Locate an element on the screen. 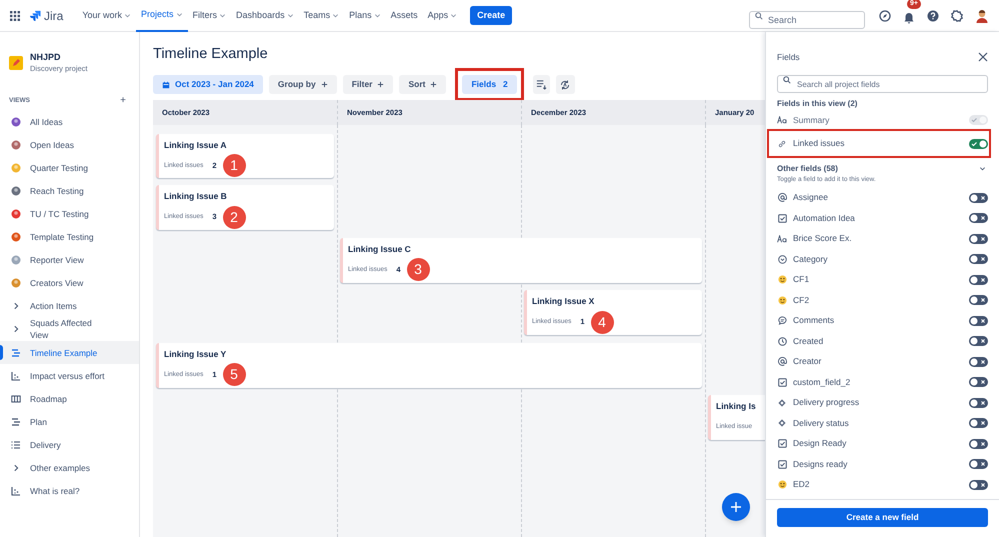 This screenshot has height=537, width=999. sidebar-item: What is real? is located at coordinates (69, 490).